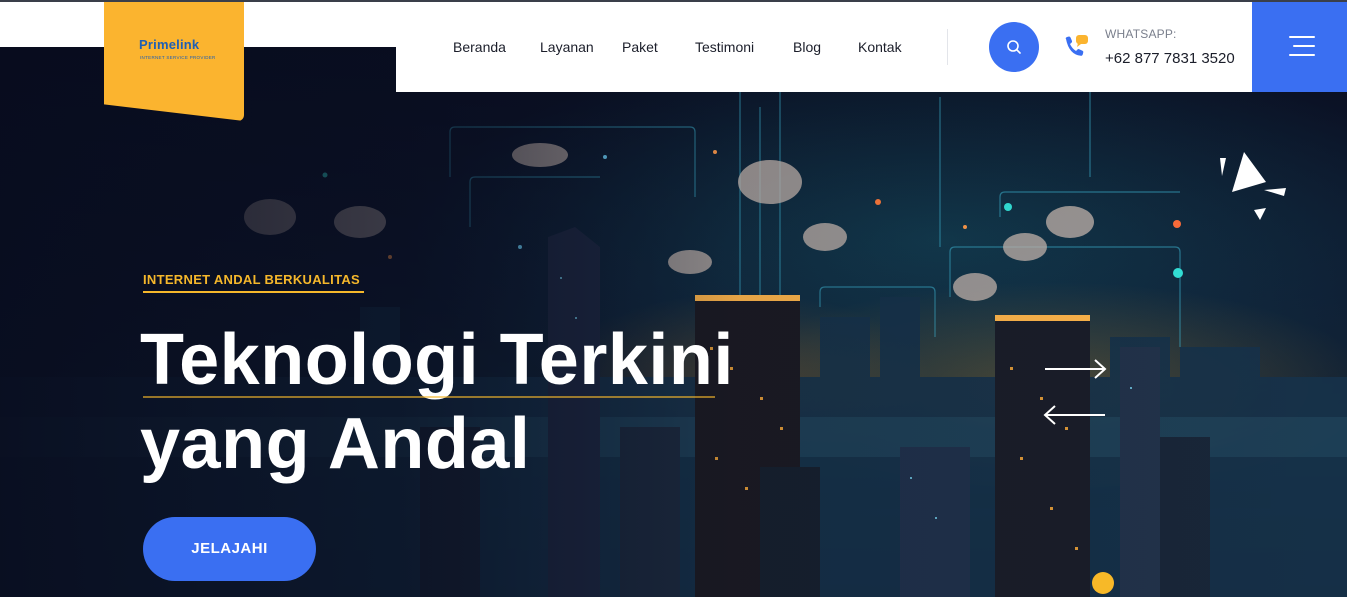 The height and width of the screenshot is (597, 1347). What do you see at coordinates (1170, 58) in the screenshot?
I see `whatsapp-number: +62 877 7831 3520` at bounding box center [1170, 58].